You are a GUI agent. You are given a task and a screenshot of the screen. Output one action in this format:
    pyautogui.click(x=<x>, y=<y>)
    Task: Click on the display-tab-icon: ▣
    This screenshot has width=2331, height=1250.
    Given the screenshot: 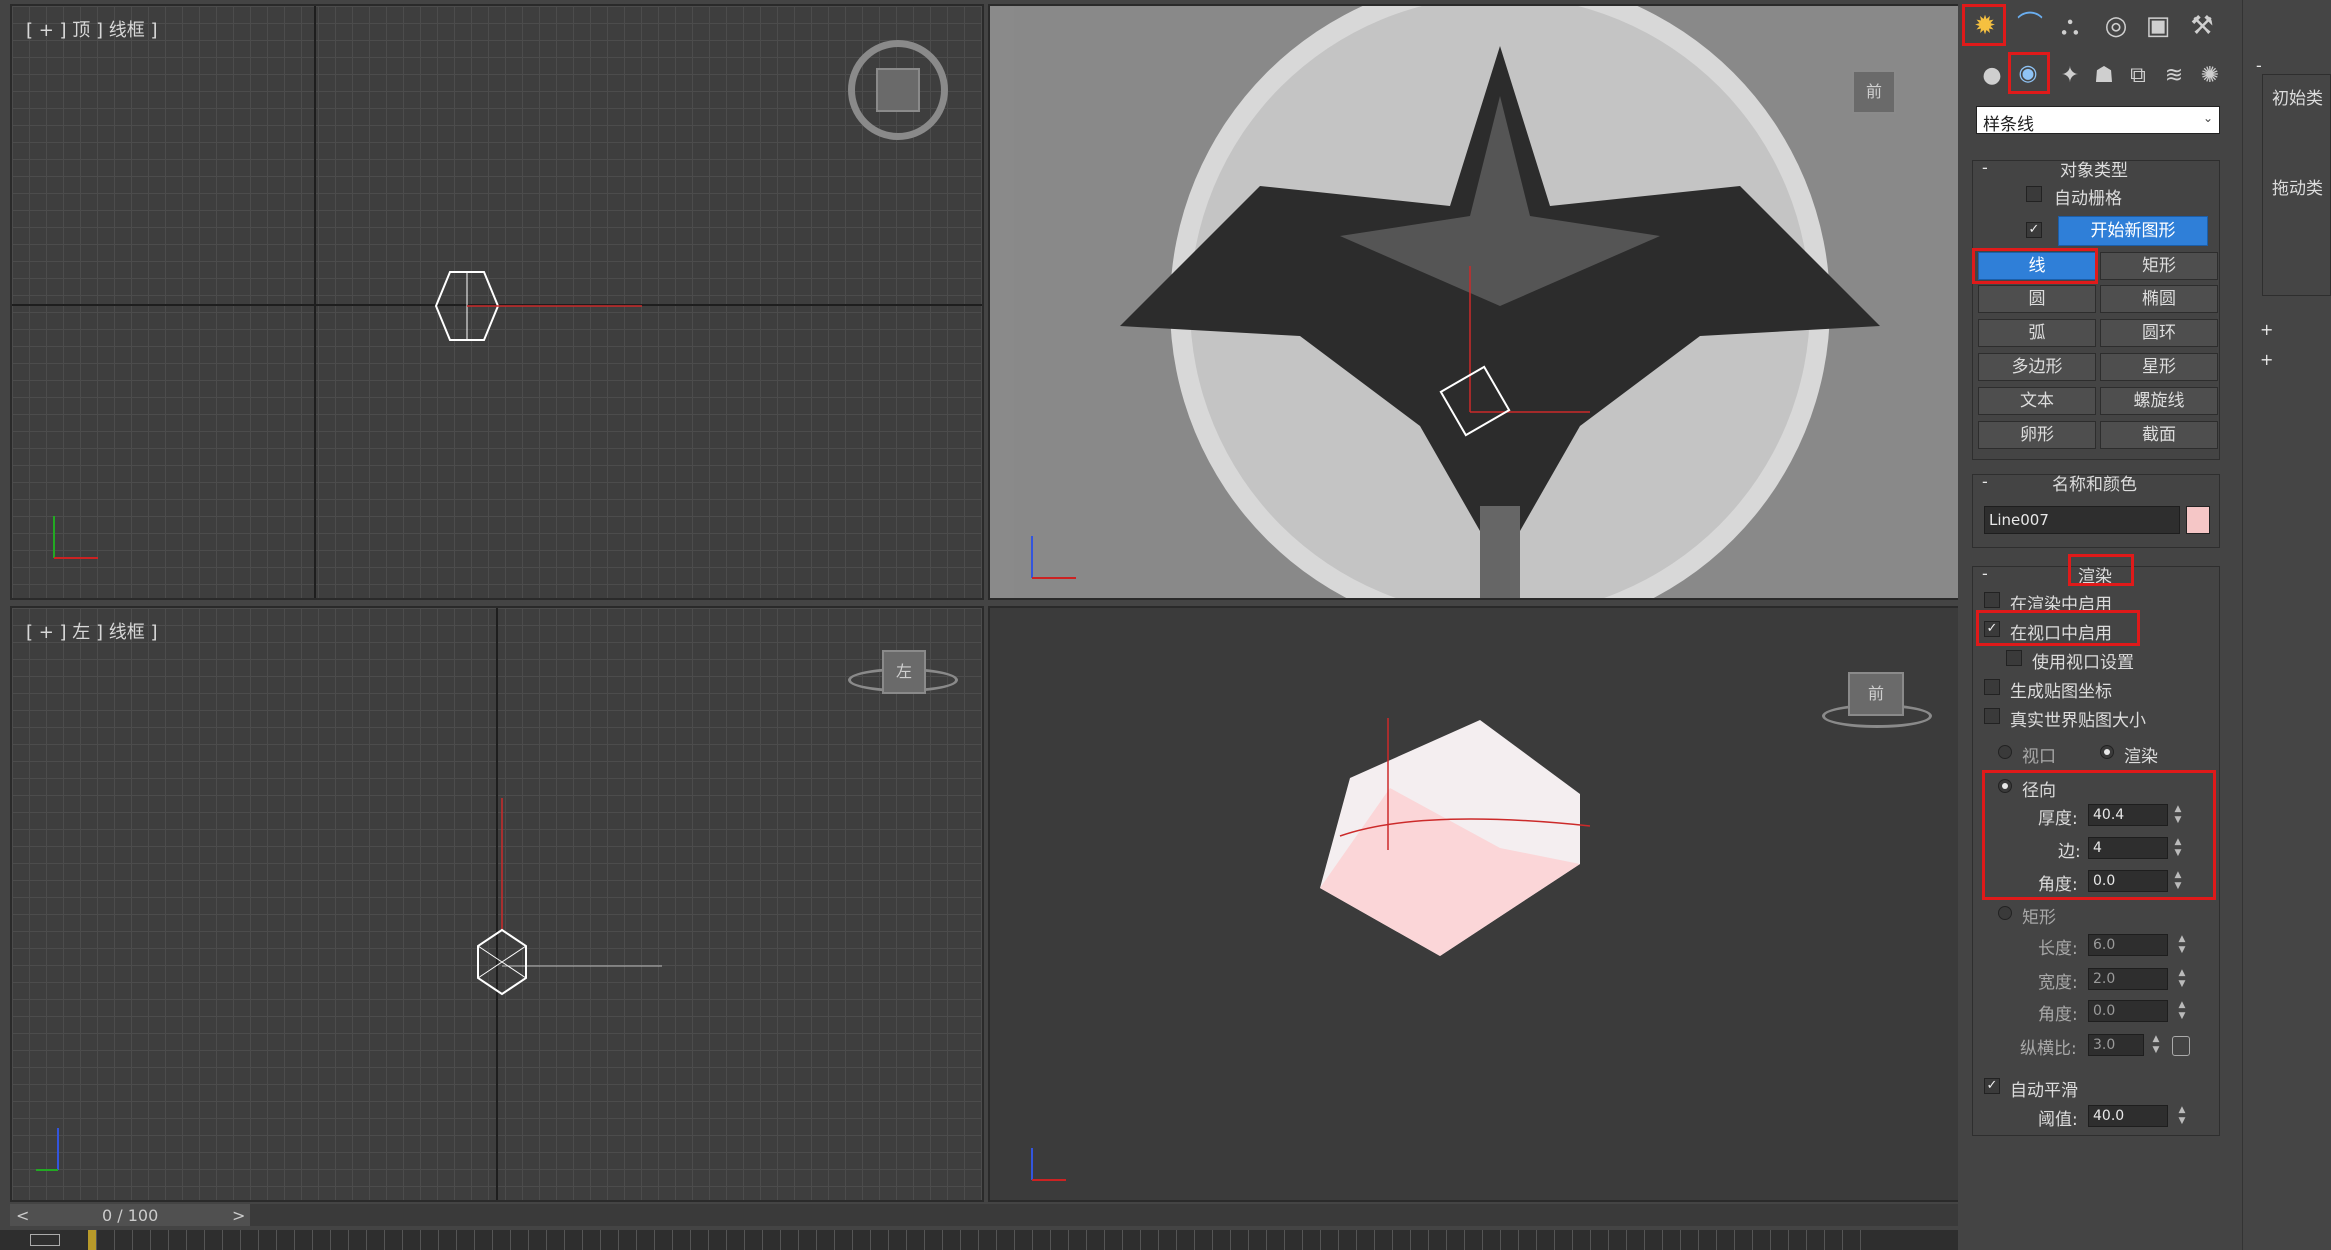 What is the action you would take?
    pyautogui.click(x=2158, y=26)
    